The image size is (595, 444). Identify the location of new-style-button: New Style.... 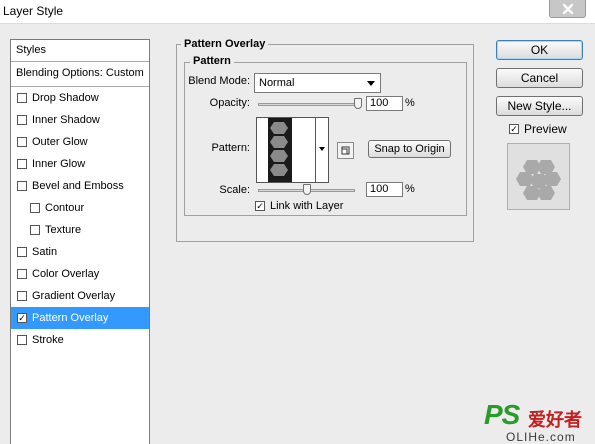
(539, 106).